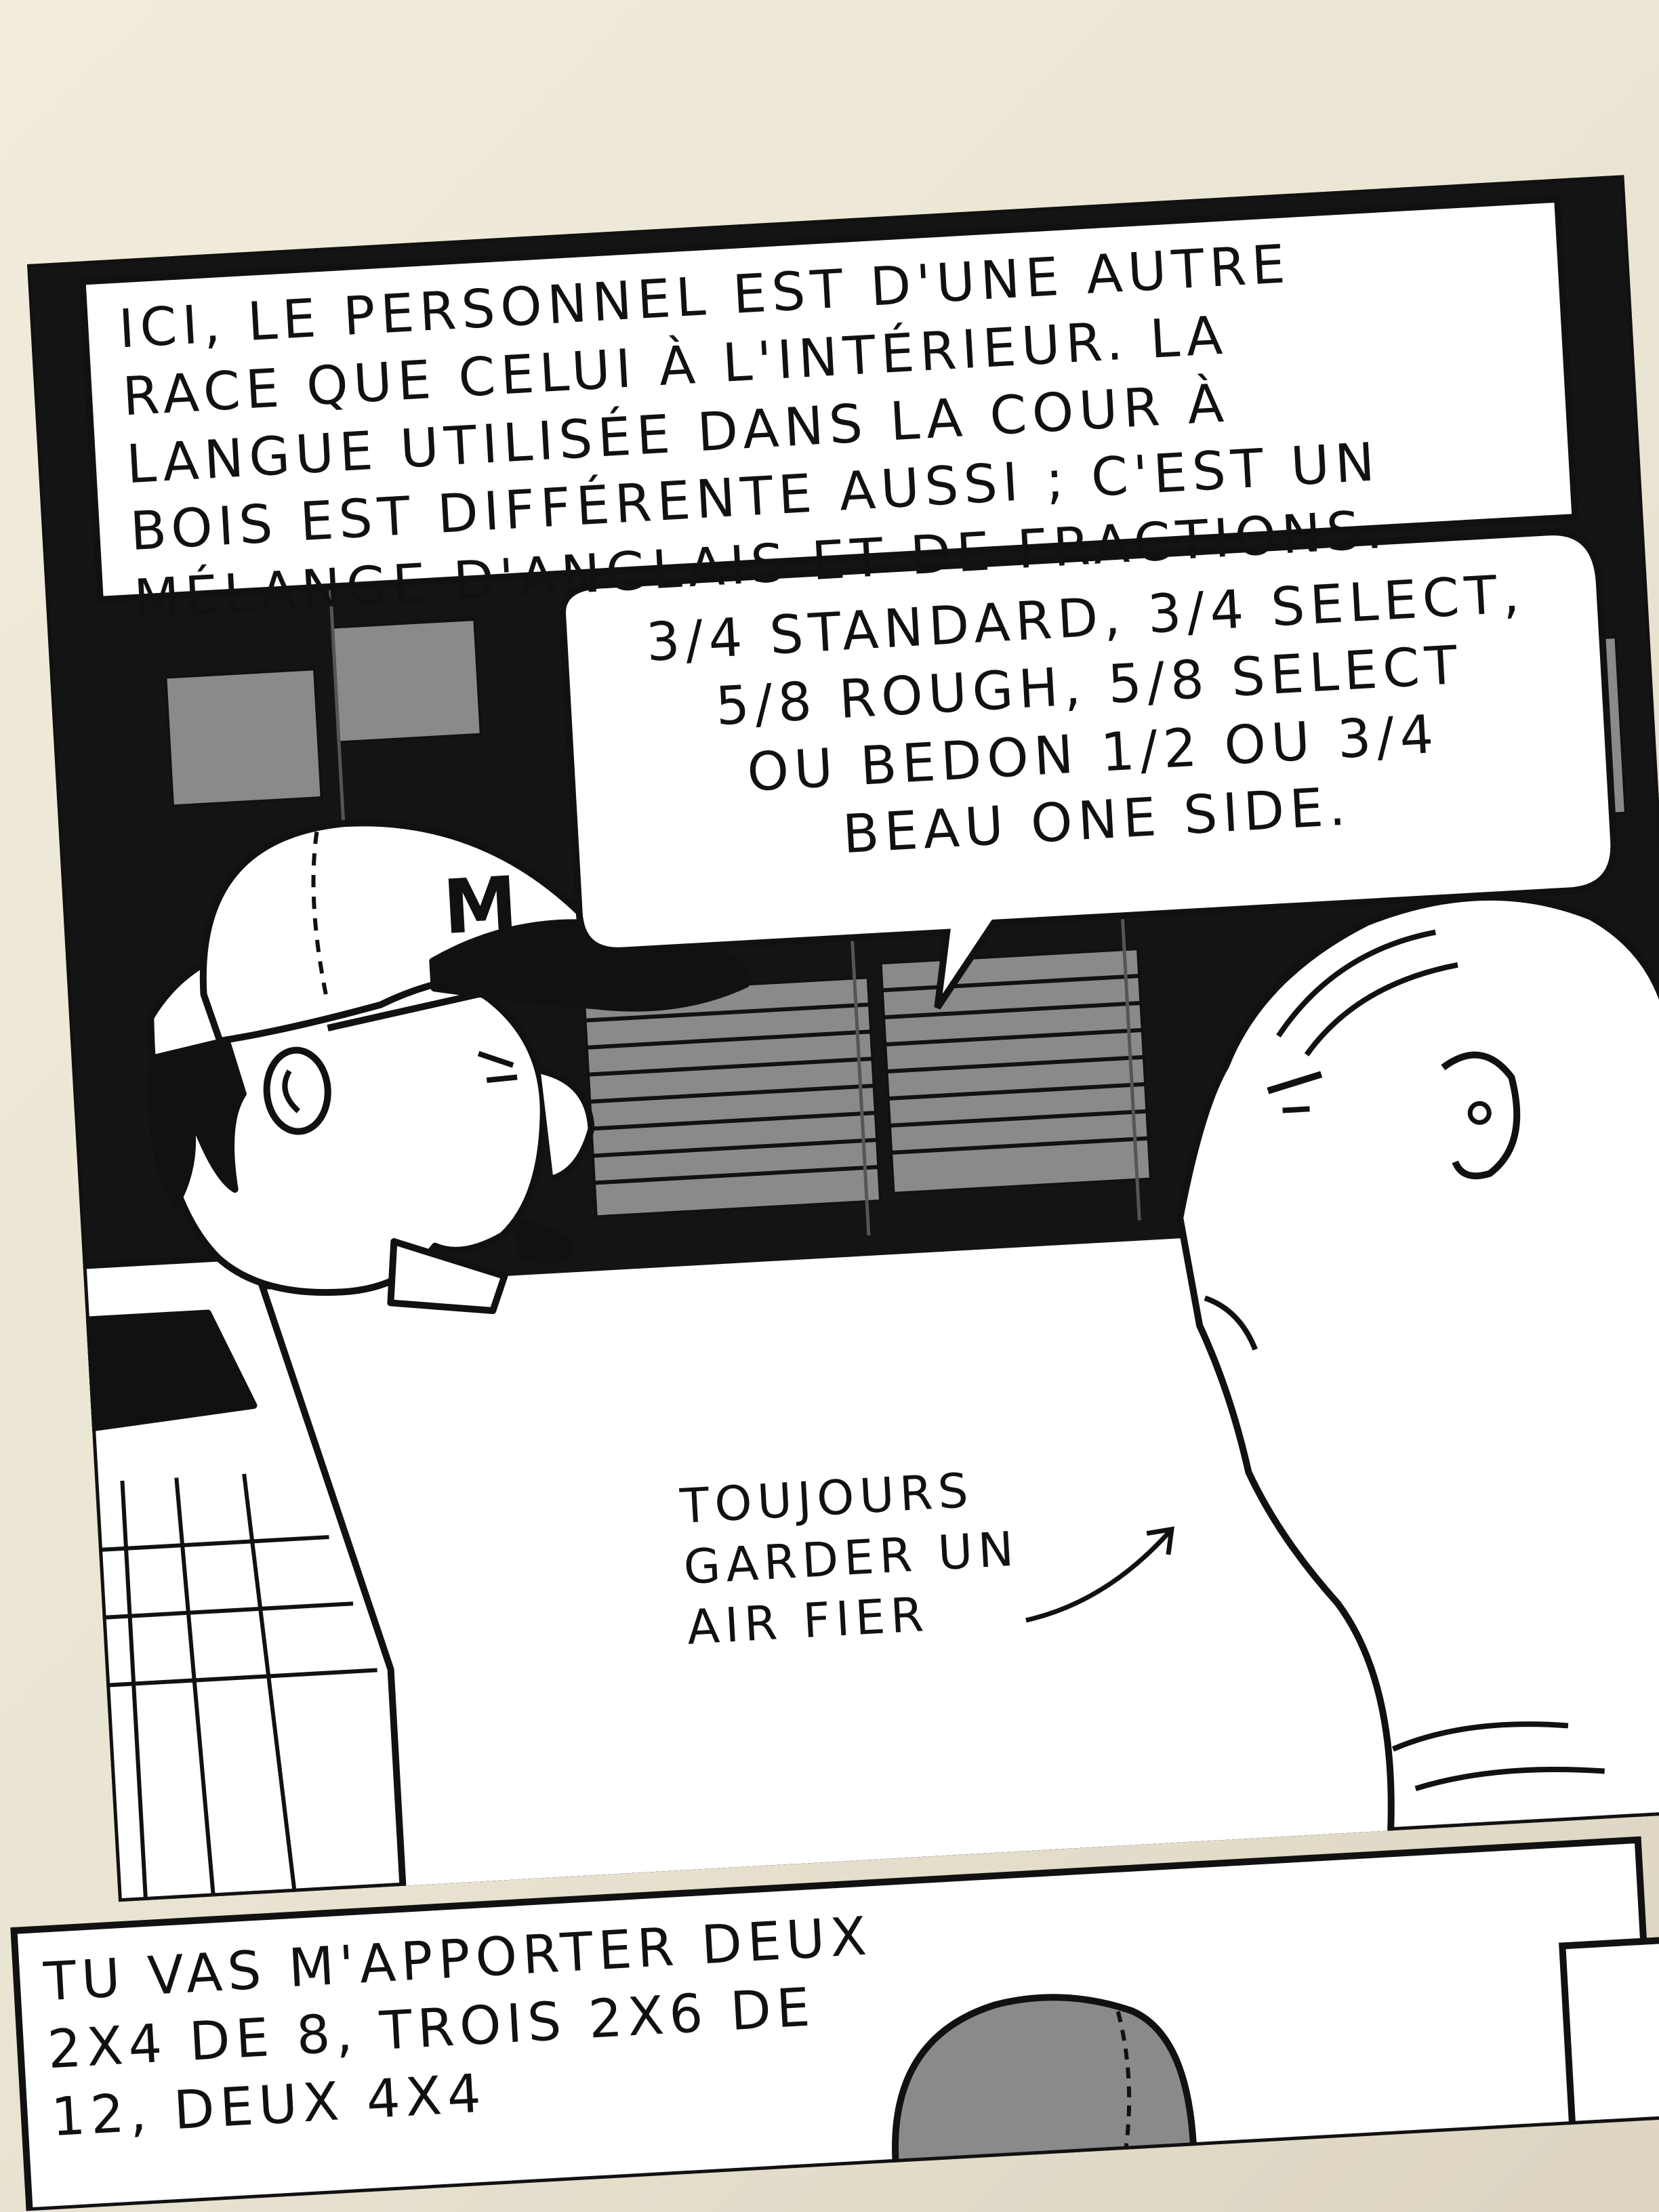 Image resolution: width=1659 pixels, height=2212 pixels. What do you see at coordinates (1609, 2033) in the screenshot?
I see `panel-3-edge` at bounding box center [1609, 2033].